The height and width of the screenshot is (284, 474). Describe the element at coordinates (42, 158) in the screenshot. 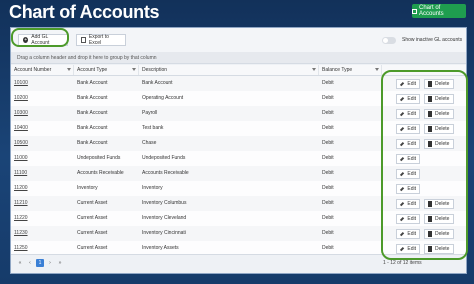

I see `account-number-cell: 11000` at that location.